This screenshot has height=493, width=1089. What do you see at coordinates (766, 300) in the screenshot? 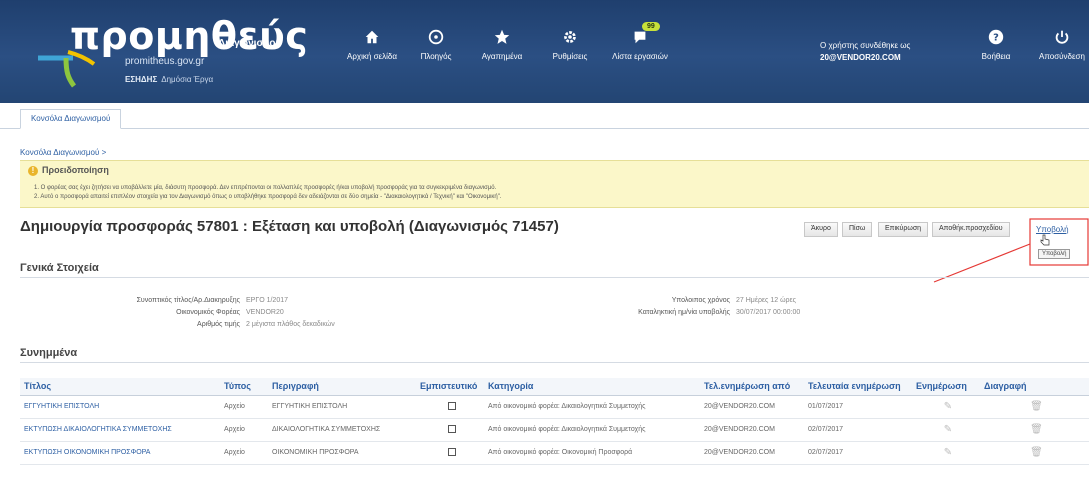
I see `field-value-remaining: 27 Ημέρες 12 ώρες` at bounding box center [766, 300].